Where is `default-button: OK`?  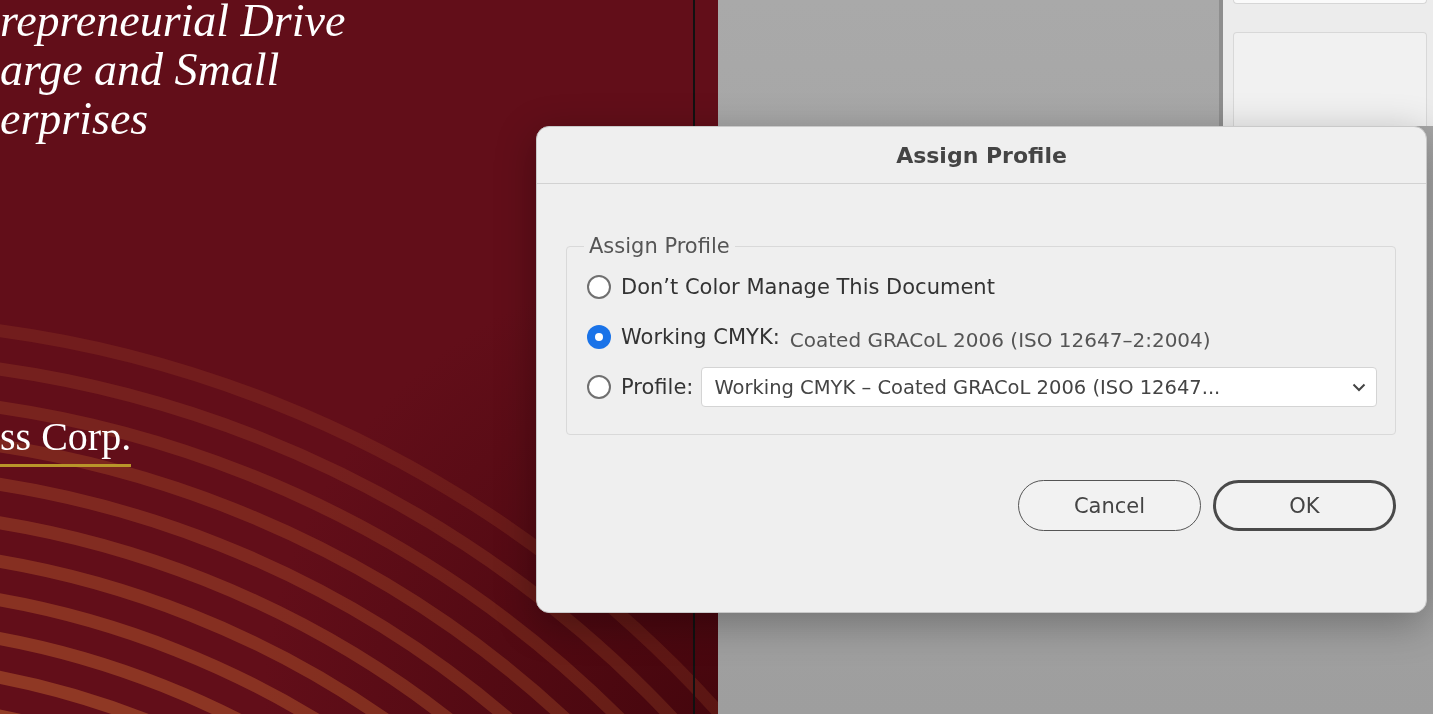 default-button: OK is located at coordinates (1304, 505).